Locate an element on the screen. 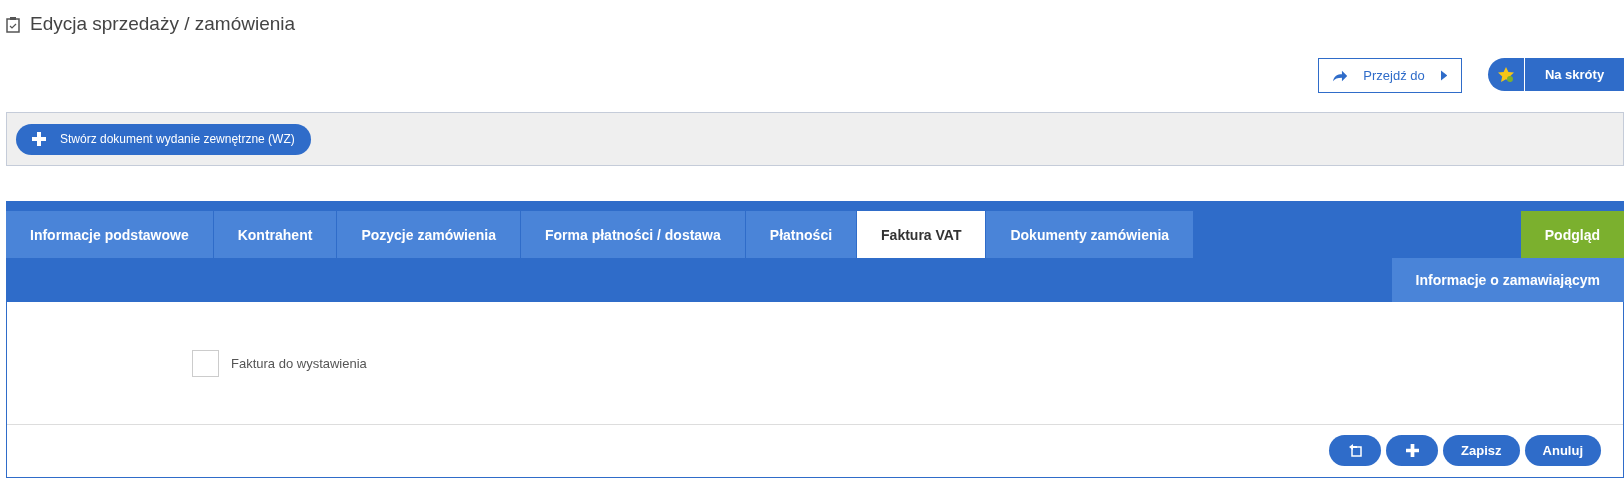  goto-button: Przejdź do is located at coordinates (1390, 75).